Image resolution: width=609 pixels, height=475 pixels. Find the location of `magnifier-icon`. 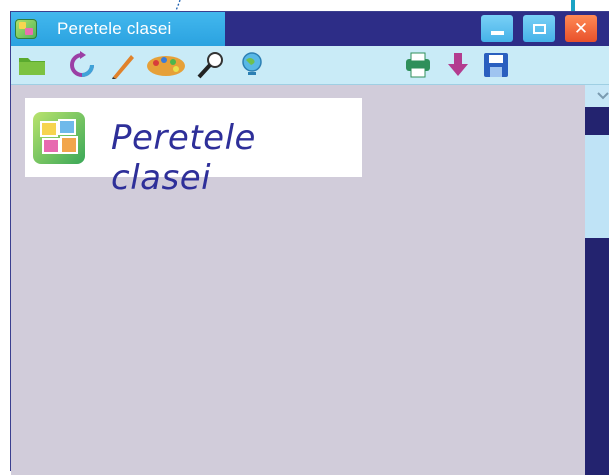

magnifier-icon is located at coordinates (210, 65).